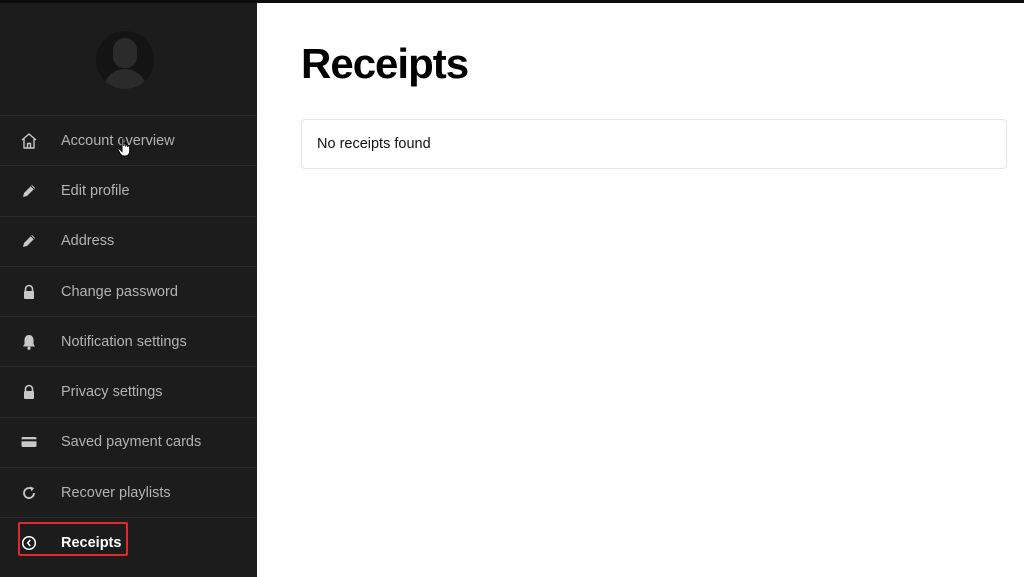  What do you see at coordinates (374, 144) in the screenshot?
I see `empty-state-message: No receipts found` at bounding box center [374, 144].